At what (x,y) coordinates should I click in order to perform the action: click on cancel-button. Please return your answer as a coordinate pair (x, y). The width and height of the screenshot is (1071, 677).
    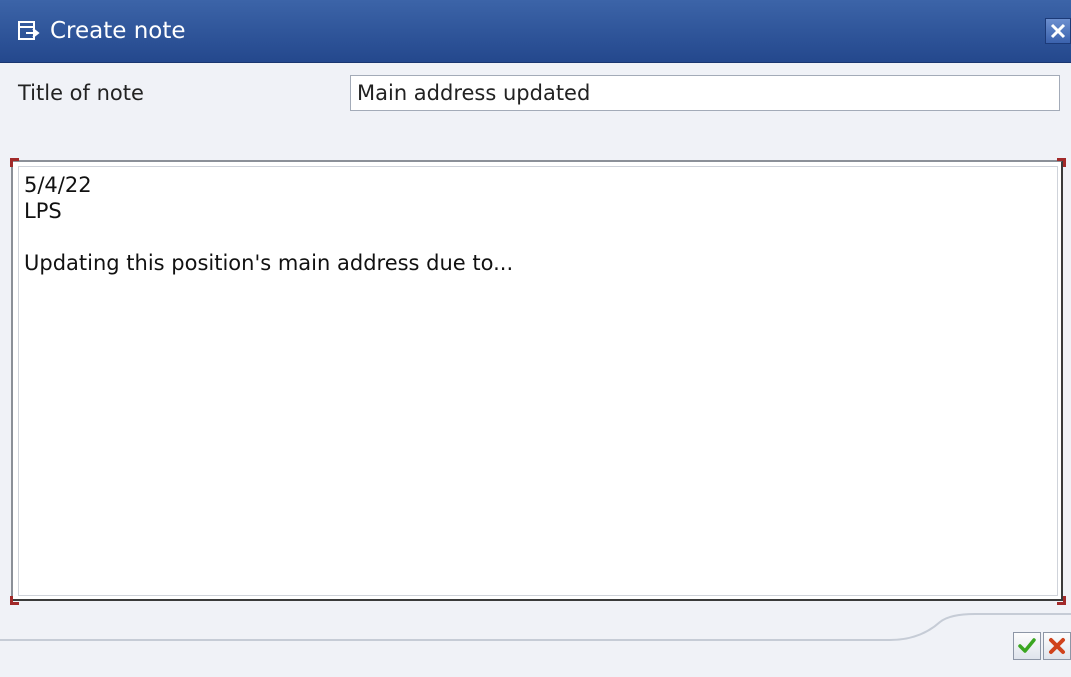
    Looking at the image, I should click on (1057, 646).